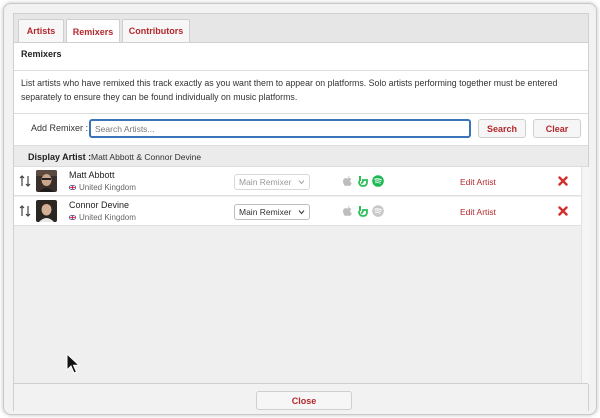  Describe the element at coordinates (280, 128) in the screenshot. I see `artist-search-input` at that location.